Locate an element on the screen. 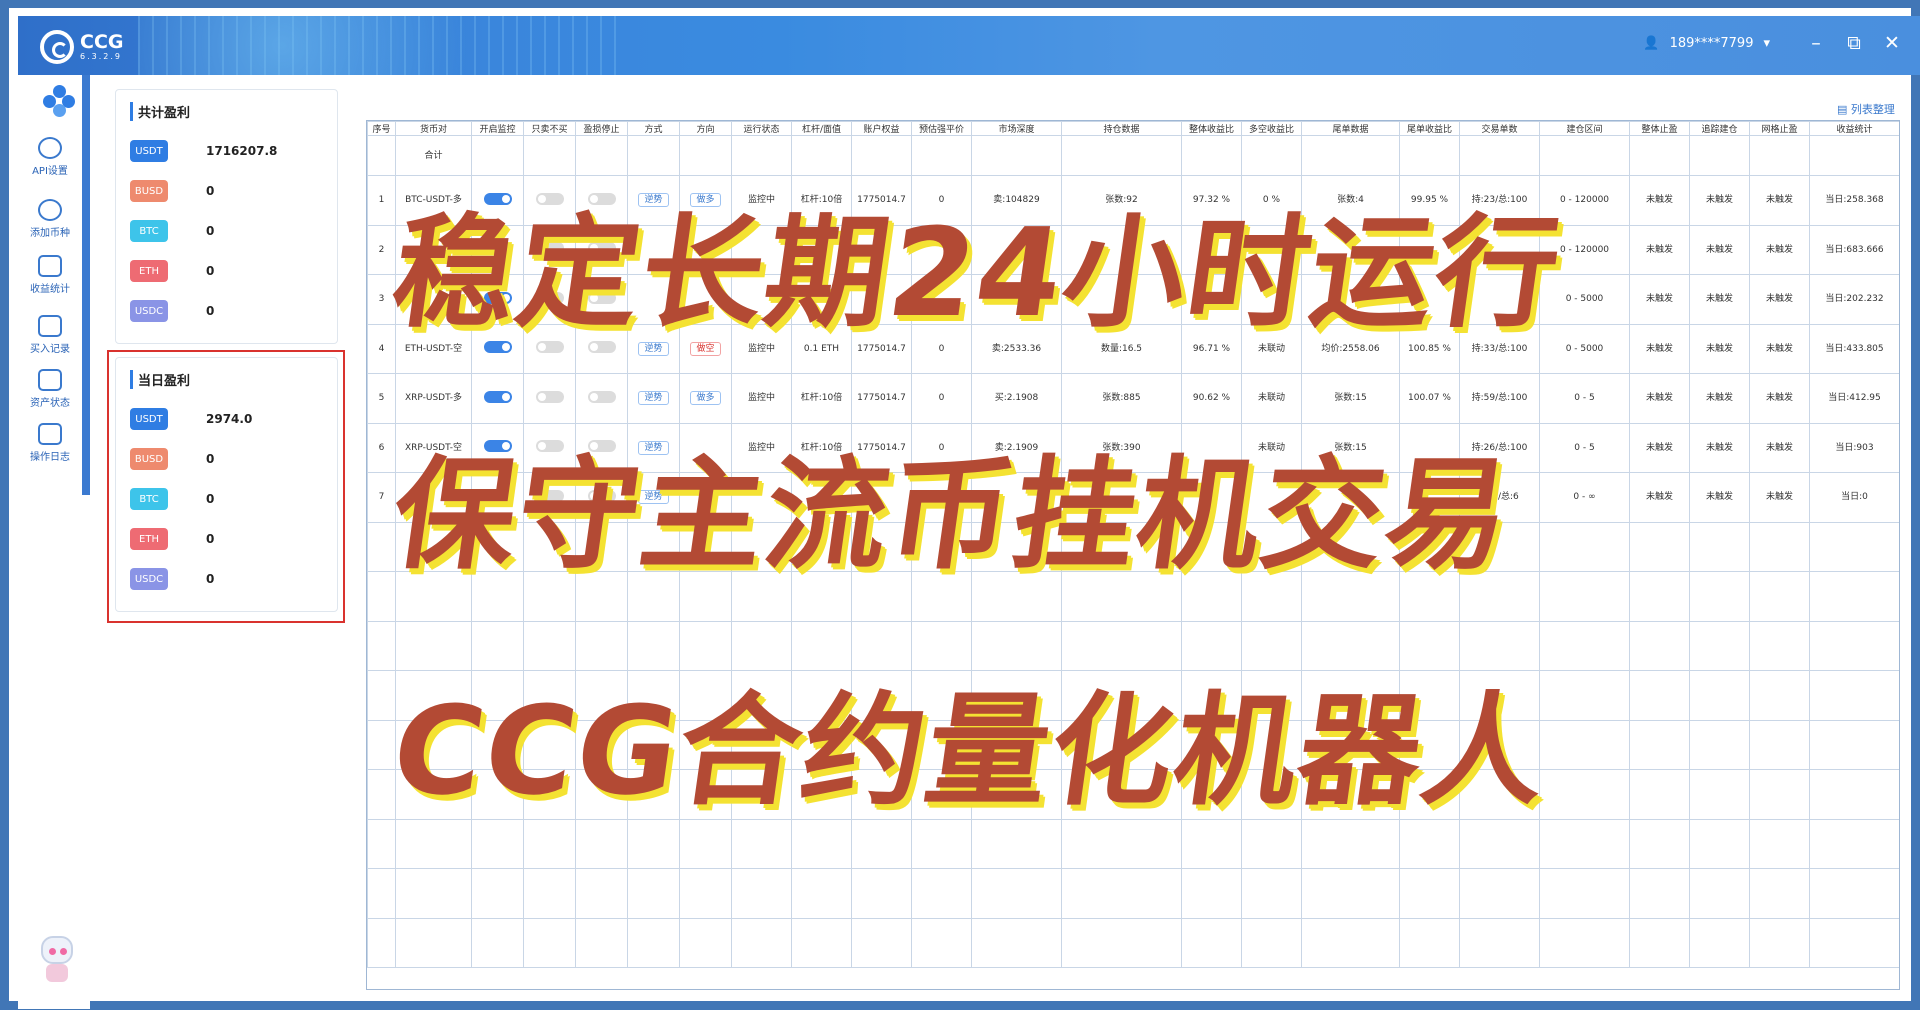 This screenshot has width=1920, height=1010. table-cell: 买:2.1908 is located at coordinates (1016, 398).